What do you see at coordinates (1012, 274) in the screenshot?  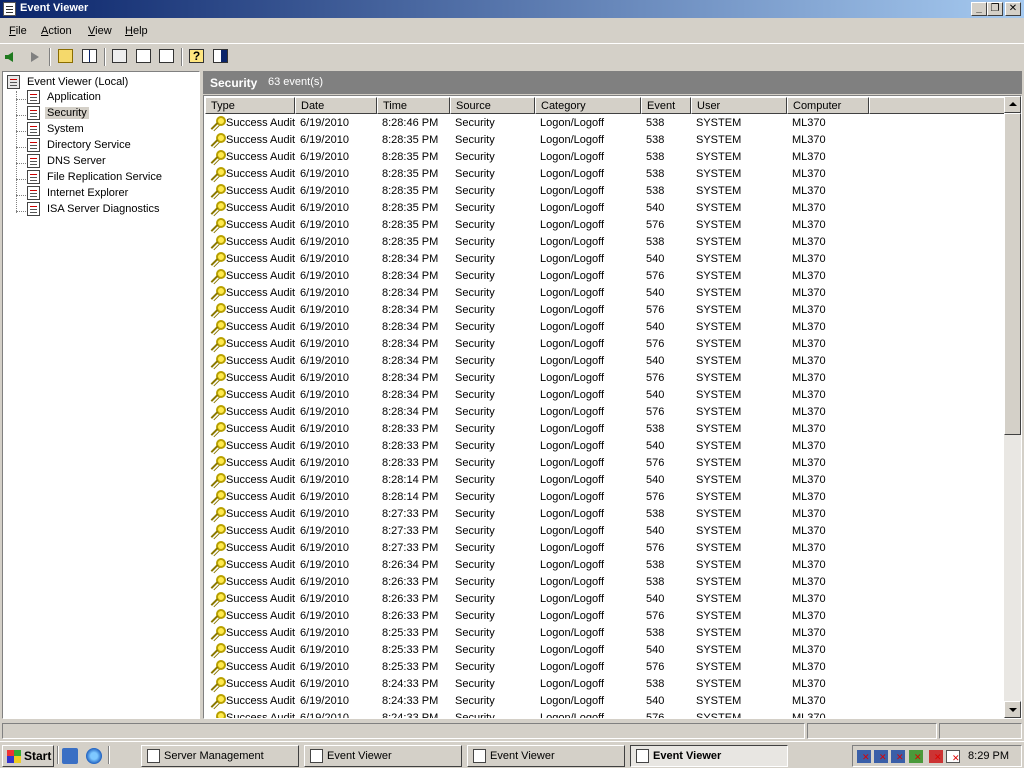 I see `scroll-thumb` at bounding box center [1012, 274].